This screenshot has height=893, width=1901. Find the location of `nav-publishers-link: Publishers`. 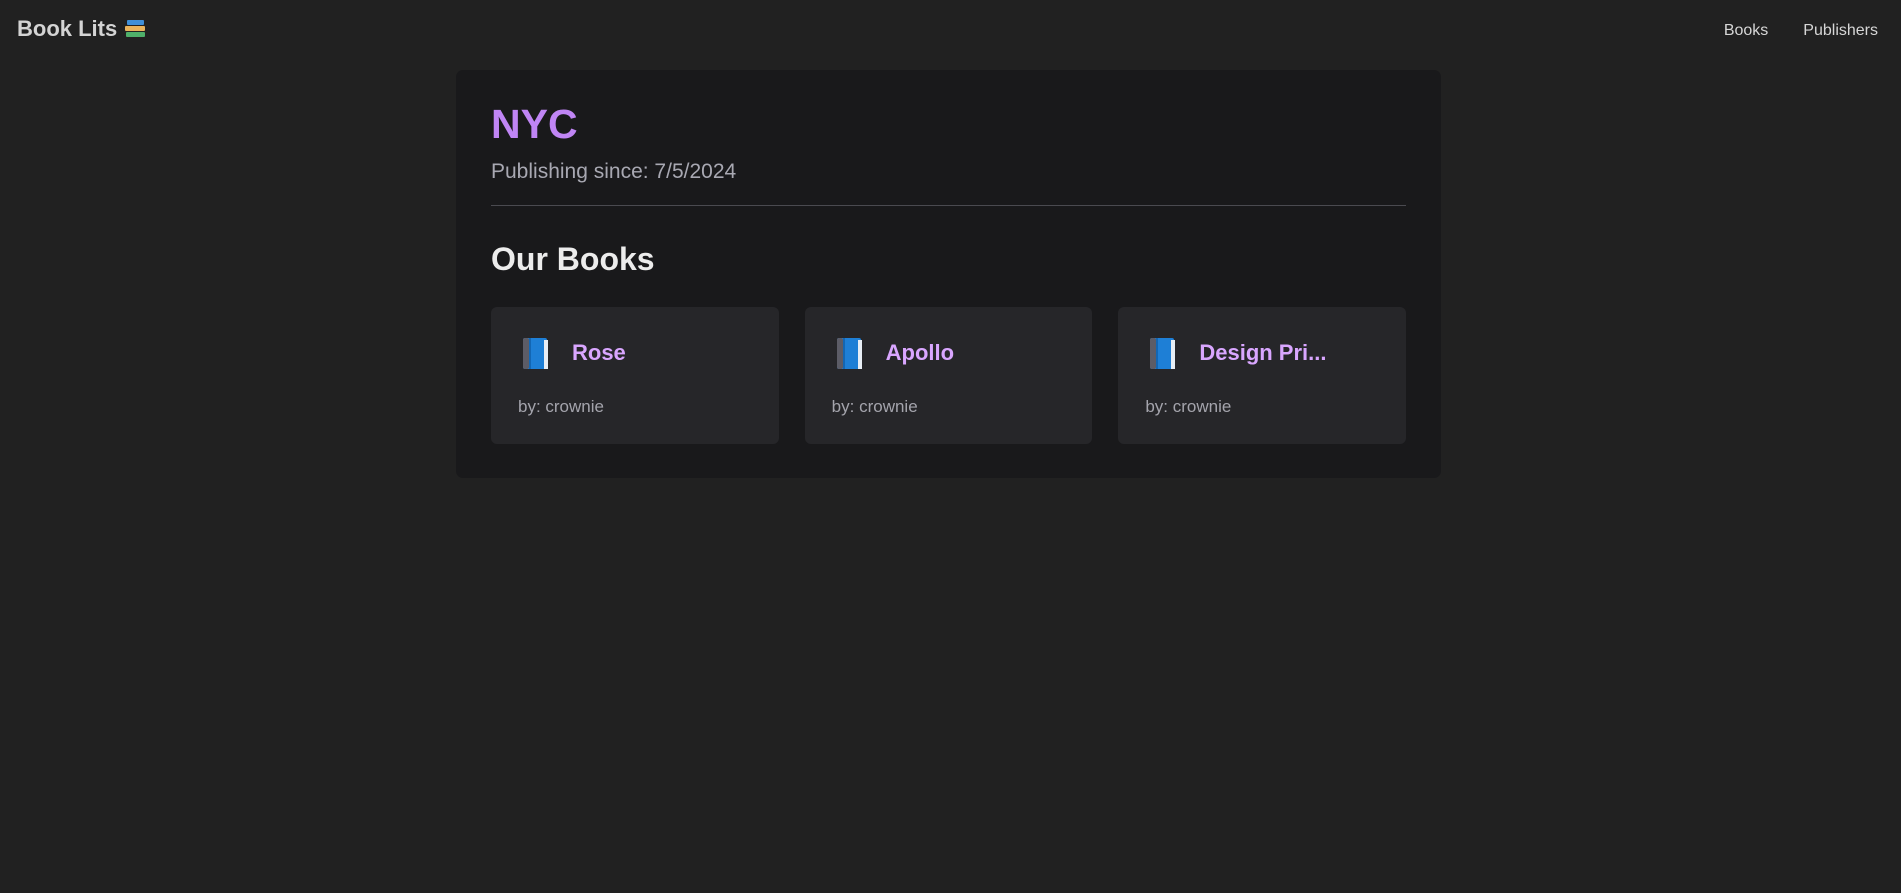

nav-publishers-link: Publishers is located at coordinates (1840, 31).